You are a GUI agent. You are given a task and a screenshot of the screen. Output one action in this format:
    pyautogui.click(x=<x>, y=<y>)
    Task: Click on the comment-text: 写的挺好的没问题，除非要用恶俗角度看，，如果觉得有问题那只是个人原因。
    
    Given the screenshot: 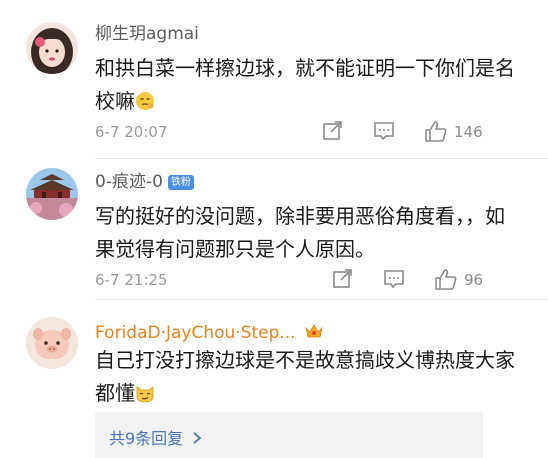 What is the action you would take?
    pyautogui.click(x=300, y=232)
    